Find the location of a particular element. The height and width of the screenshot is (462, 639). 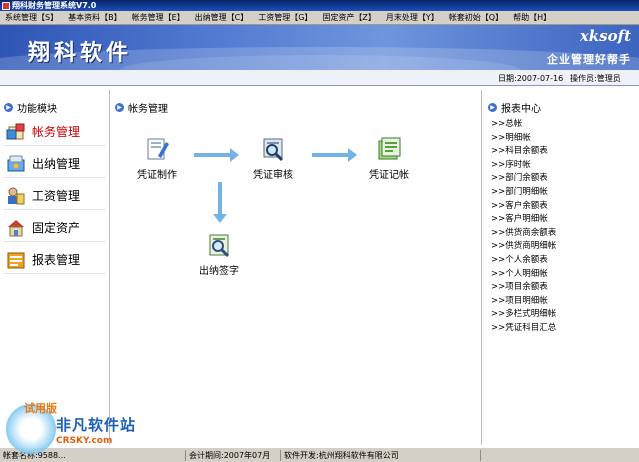

cashier-sign-node: 出纳签字 is located at coordinates (219, 254).